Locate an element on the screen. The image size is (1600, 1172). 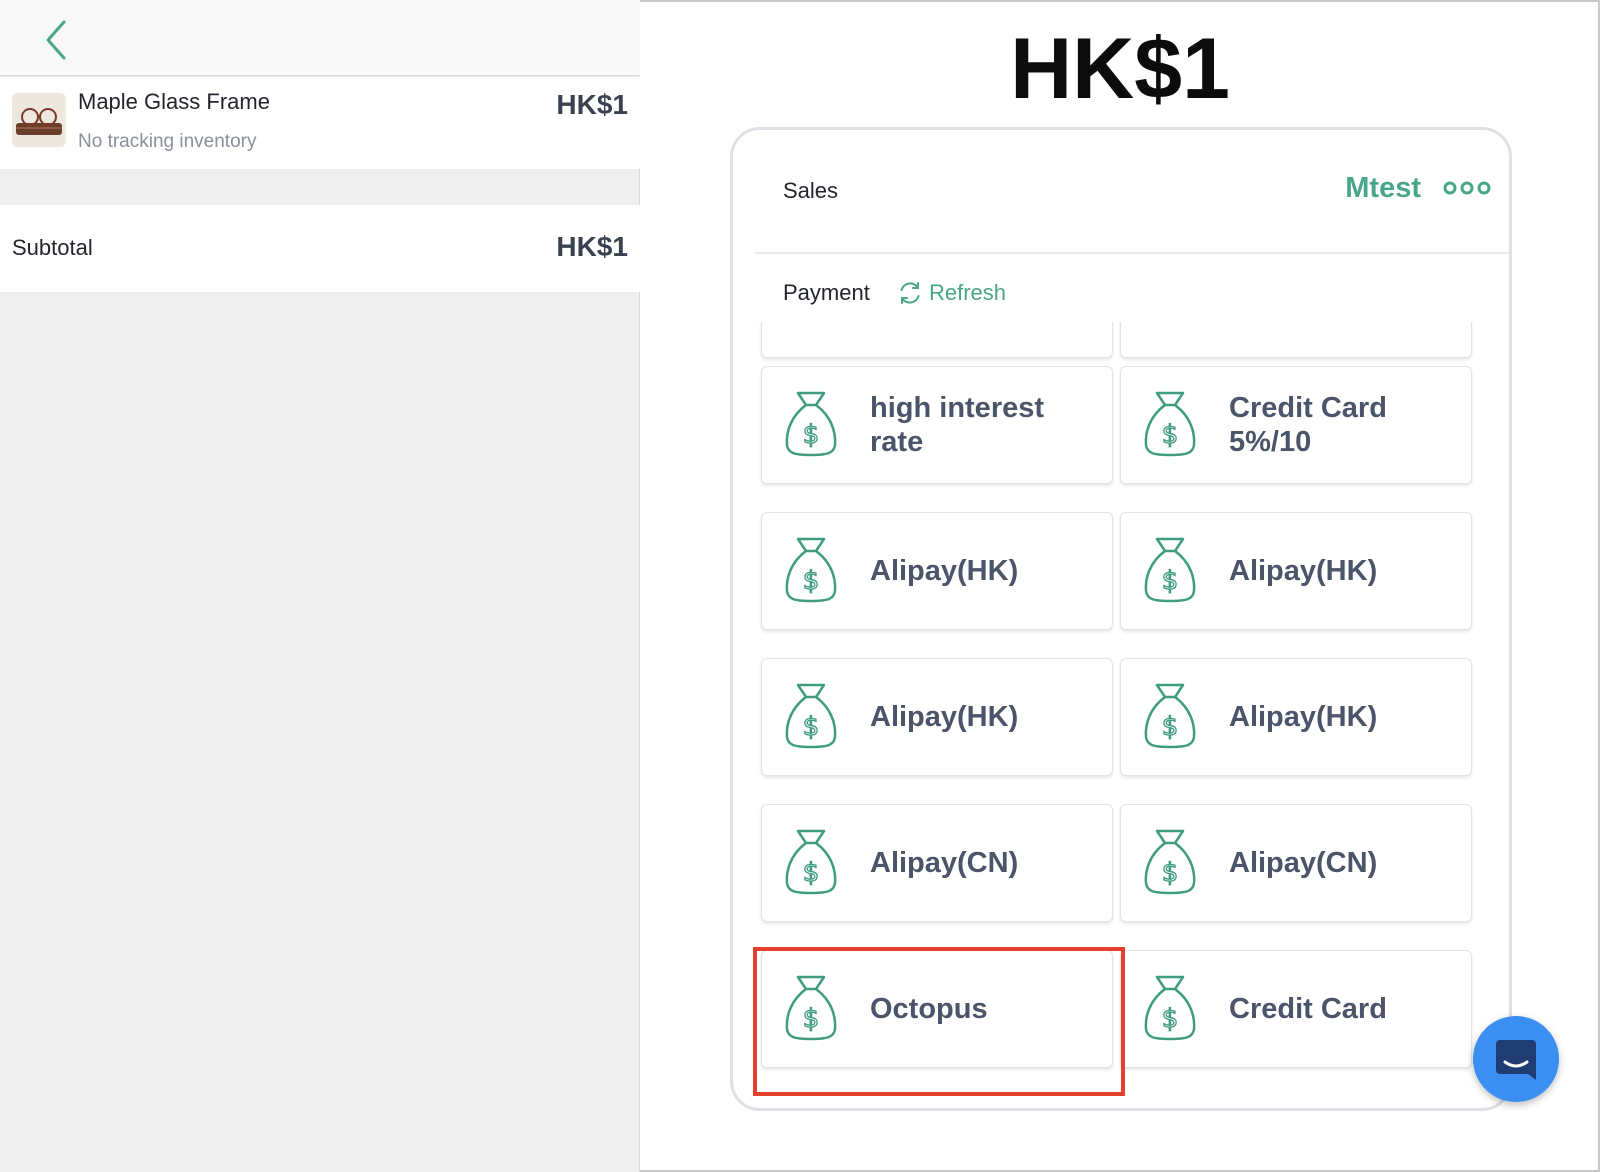
chat-support-button is located at coordinates (1516, 1059).